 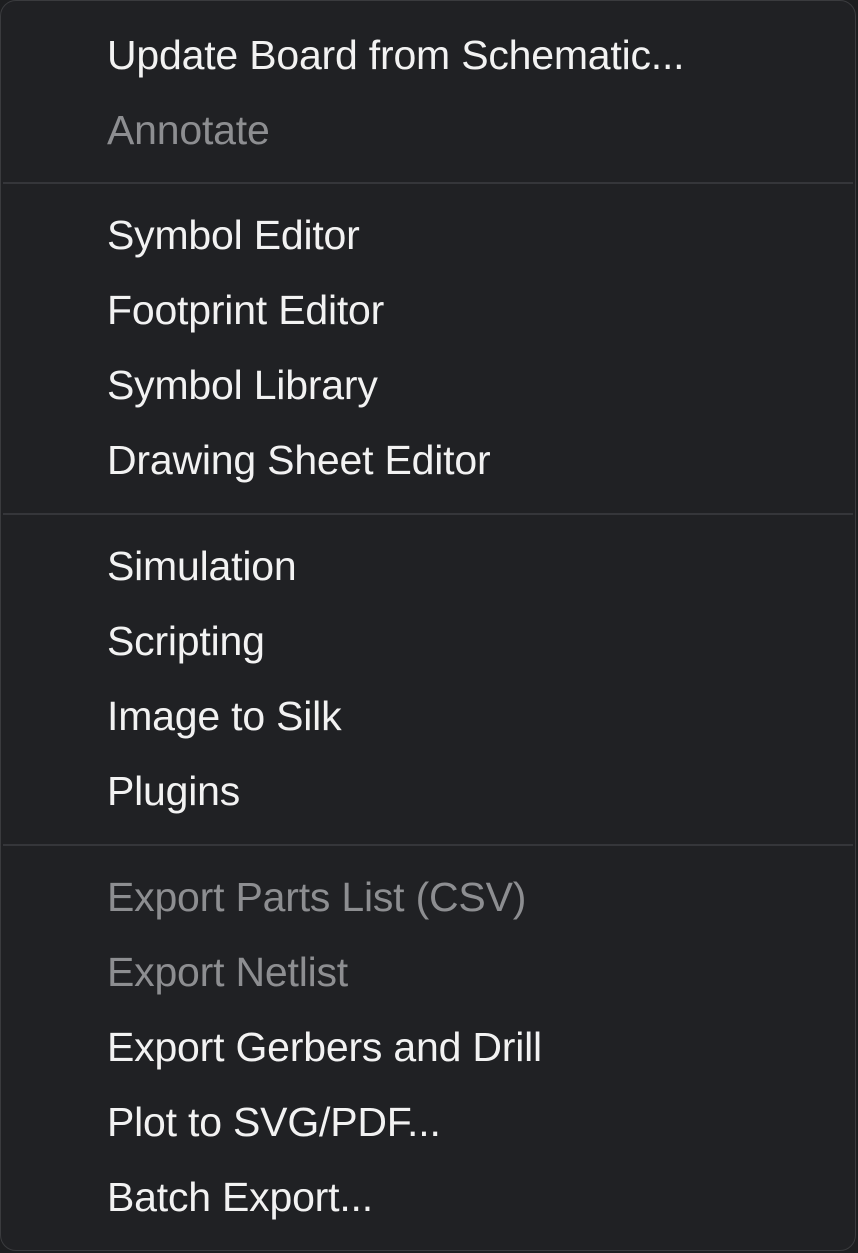 I want to click on menu-item-plugins: Plugins, so click(x=471, y=791).